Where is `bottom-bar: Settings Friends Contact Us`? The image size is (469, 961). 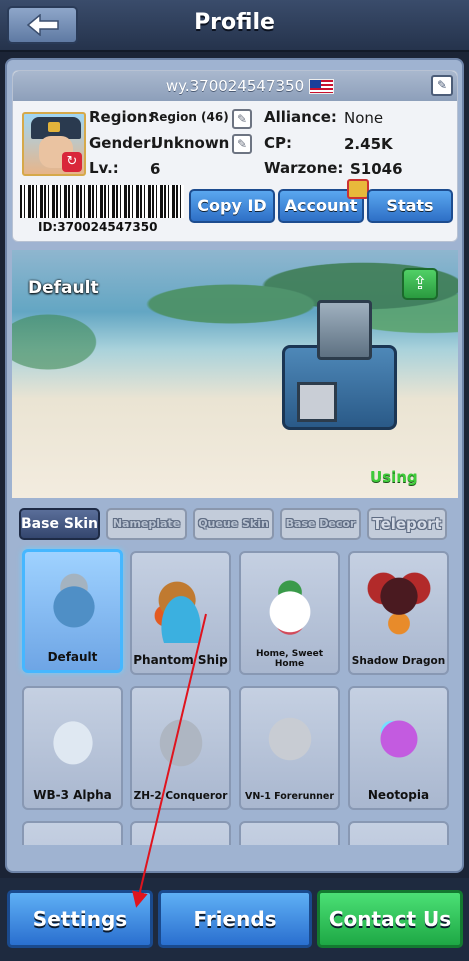
bottom-bar: Settings Friends Contact Us is located at coordinates (234, 919).